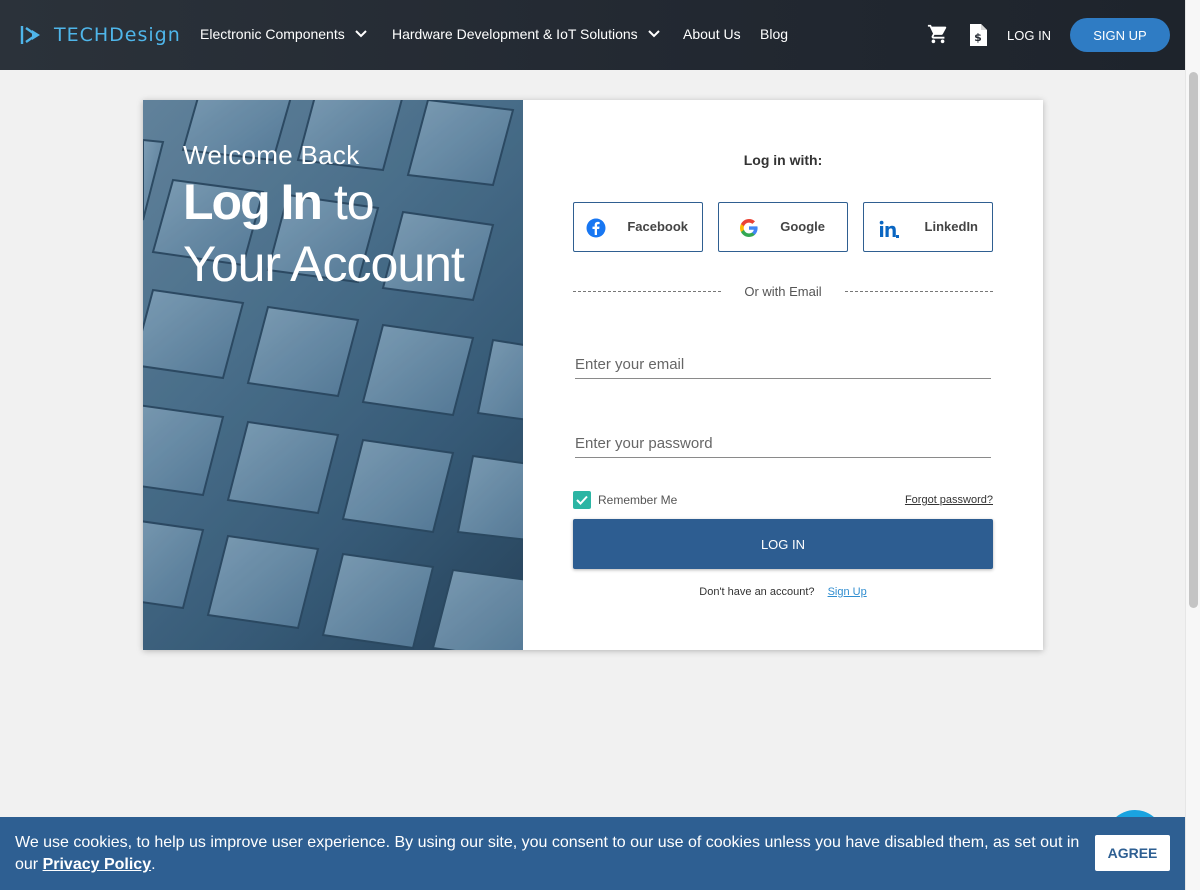 This screenshot has width=1200, height=890. I want to click on linkedin-login-button: LinkedIn, so click(928, 227).